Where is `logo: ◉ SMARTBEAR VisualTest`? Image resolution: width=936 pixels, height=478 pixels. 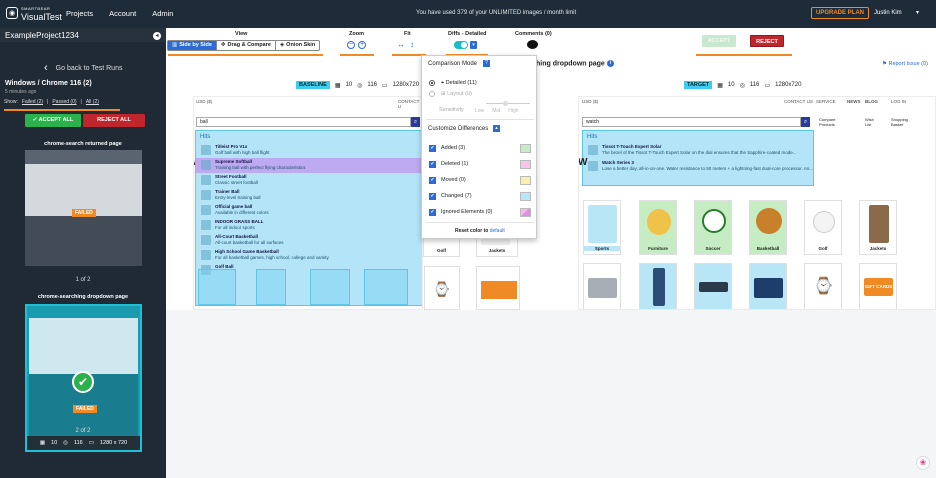 logo: ◉ SMARTBEAR VisualTest is located at coordinates (34, 13).